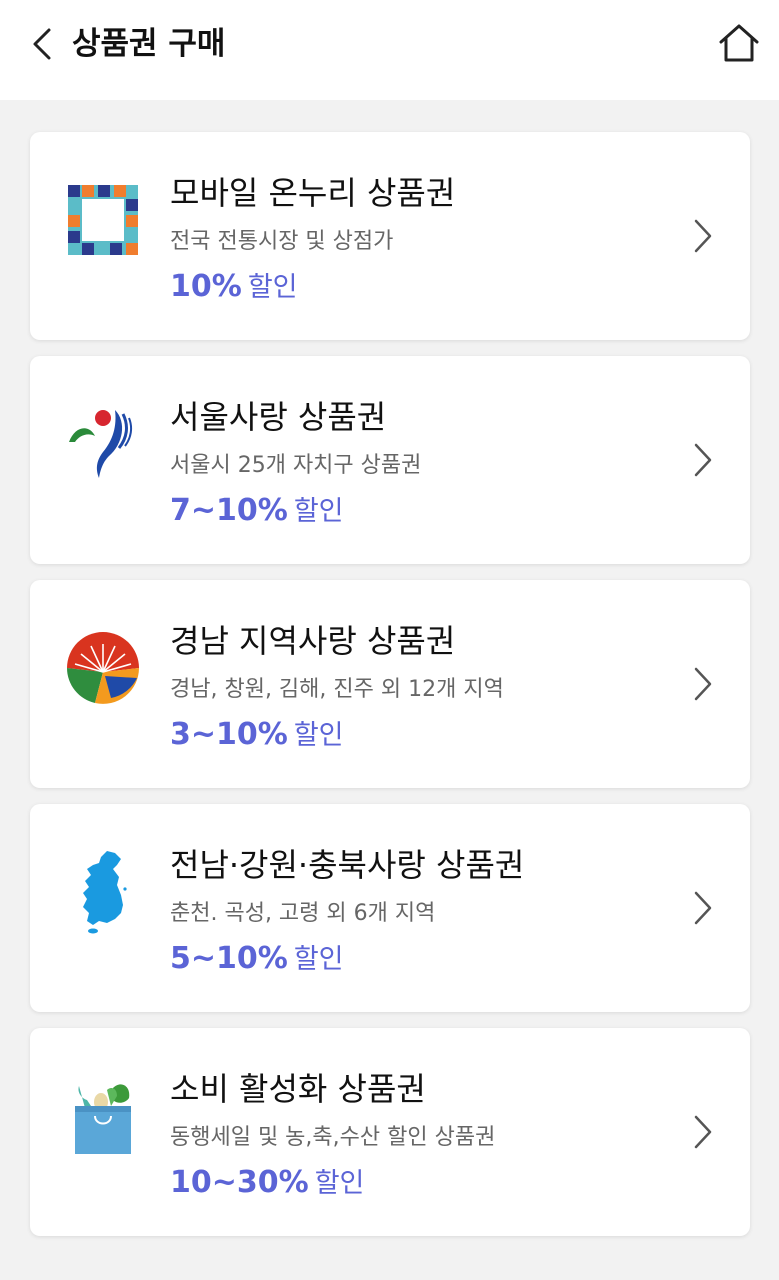 The height and width of the screenshot is (1280, 779). Describe the element at coordinates (103, 444) in the screenshot. I see `seoul-logo-icon` at that location.